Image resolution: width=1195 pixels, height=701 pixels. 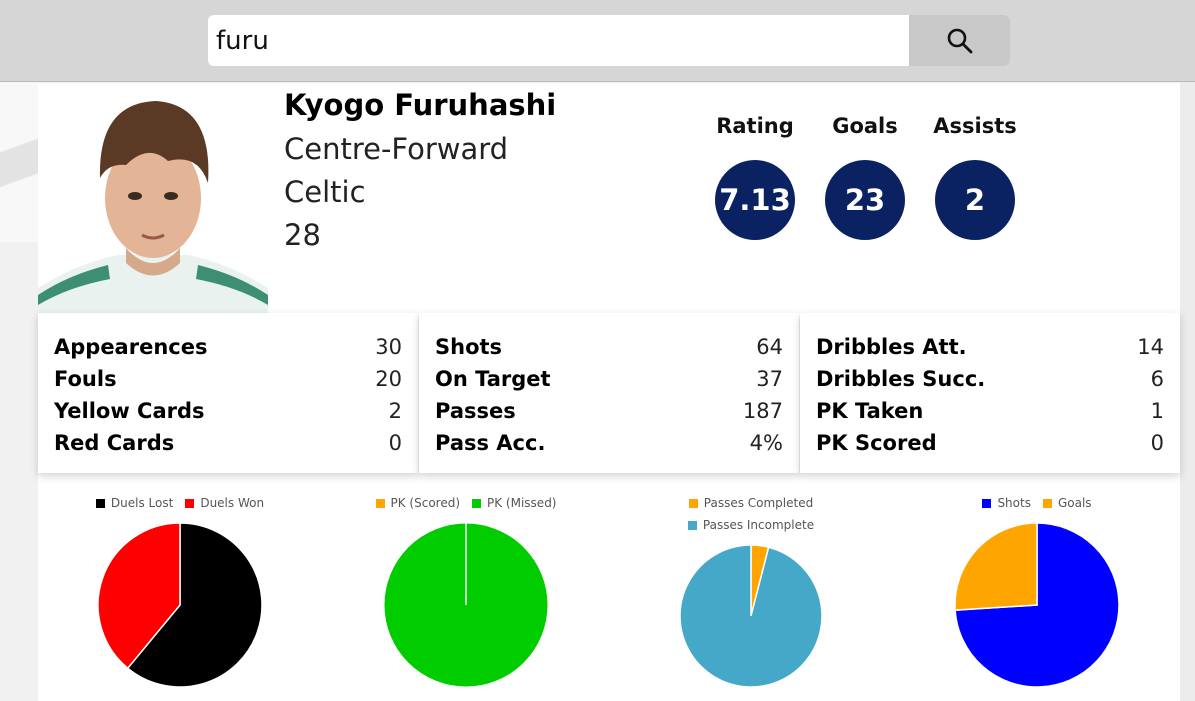 What do you see at coordinates (153, 198) in the screenshot?
I see `player-photo` at bounding box center [153, 198].